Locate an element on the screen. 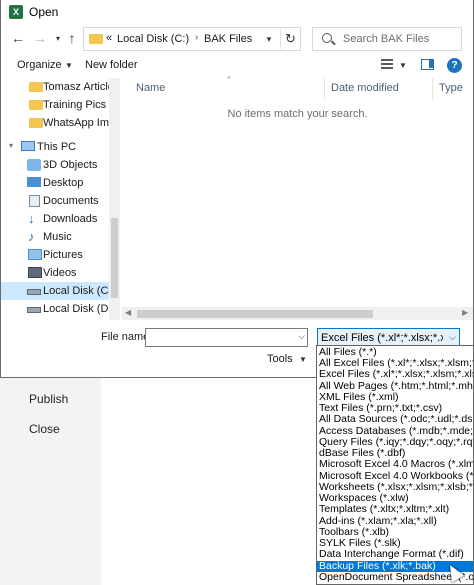 The height and width of the screenshot is (585, 474). navpane-scrollbar is located at coordinates (114, 199).